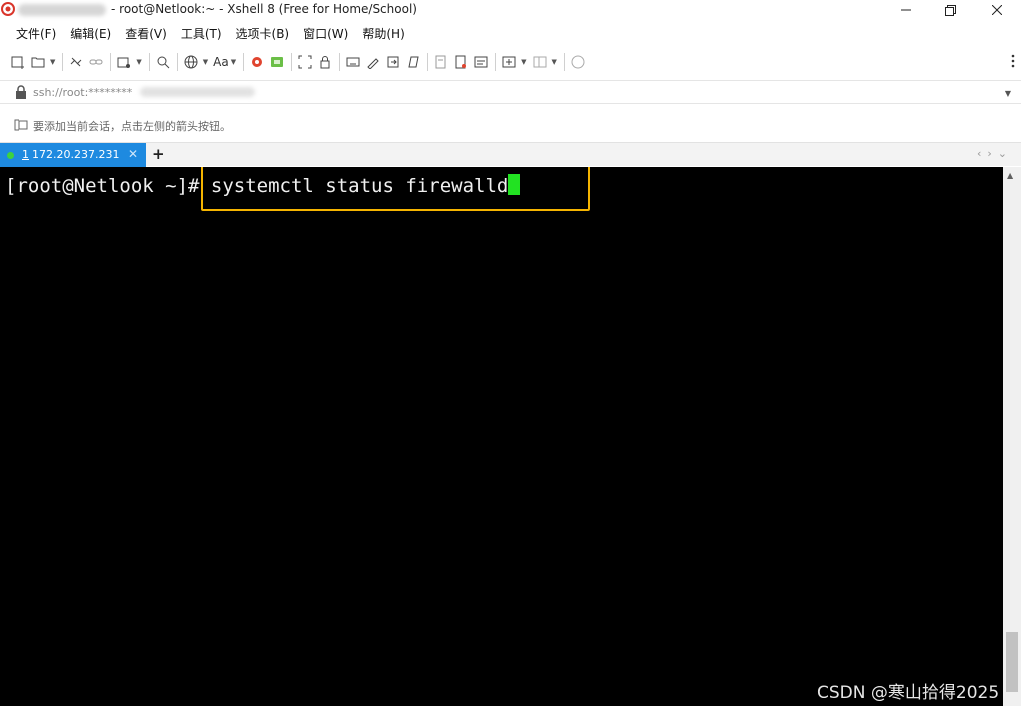 The width and height of the screenshot is (1021, 706). I want to click on watermark: CSDN @寒山拾得2025, so click(908, 693).